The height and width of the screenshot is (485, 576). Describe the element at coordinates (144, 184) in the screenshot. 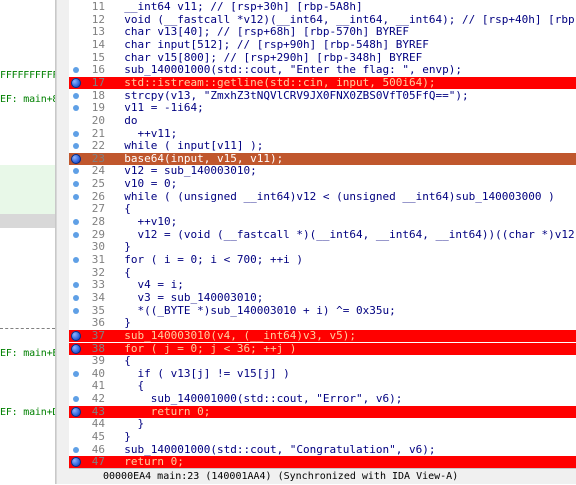

I see `code-text: v10 = 0;` at that location.